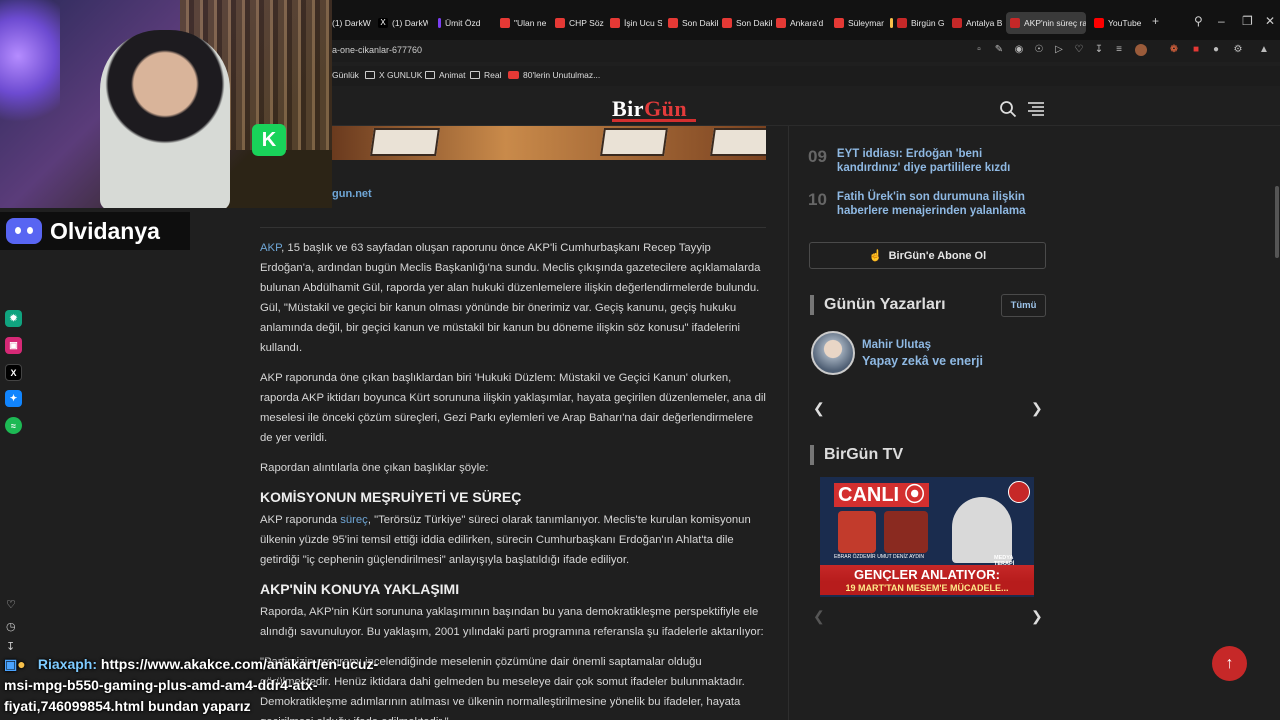 The height and width of the screenshot is (720, 1280). I want to click on menu-icon: ≡, so click(1119, 50).